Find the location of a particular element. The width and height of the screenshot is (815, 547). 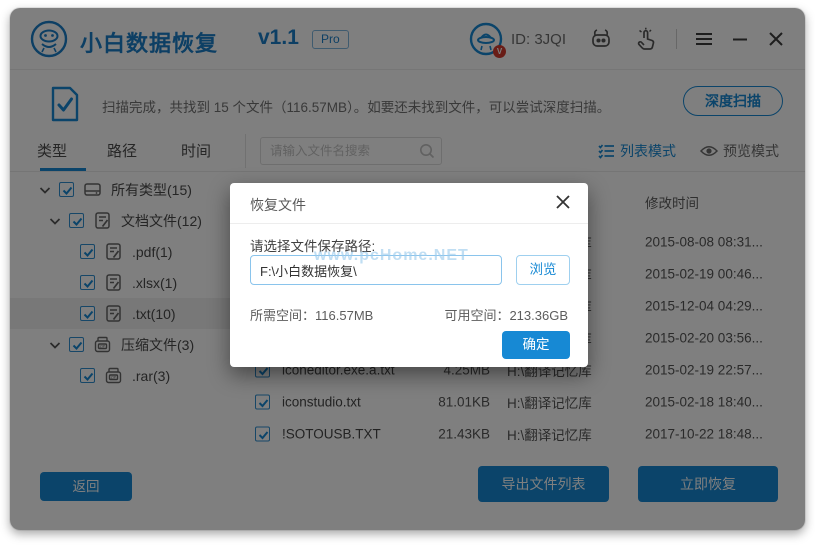

confirm-button: 确定 is located at coordinates (536, 345).